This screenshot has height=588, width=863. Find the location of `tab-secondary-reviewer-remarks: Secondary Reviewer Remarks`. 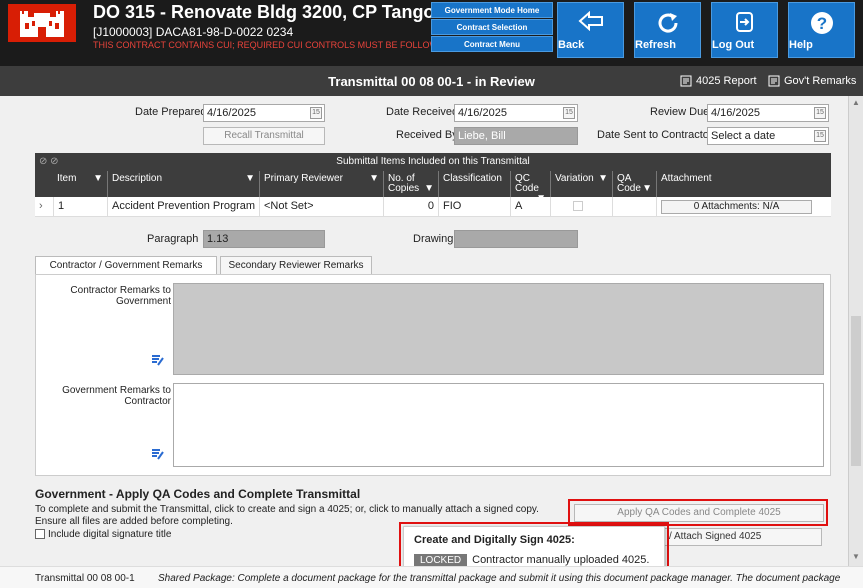

tab-secondary-reviewer-remarks: Secondary Reviewer Remarks is located at coordinates (296, 265).